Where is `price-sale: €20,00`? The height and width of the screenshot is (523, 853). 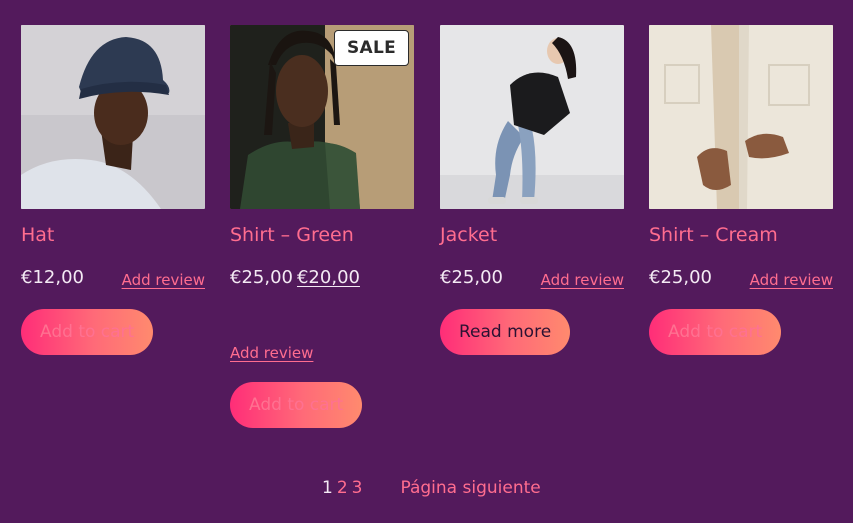 price-sale: €20,00 is located at coordinates (328, 277).